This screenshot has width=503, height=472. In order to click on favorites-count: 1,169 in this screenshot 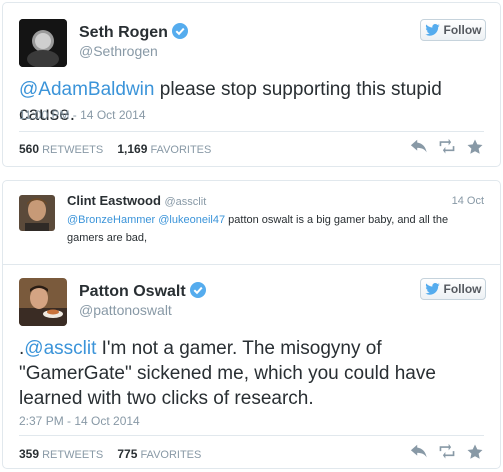, I will do `click(132, 149)`.